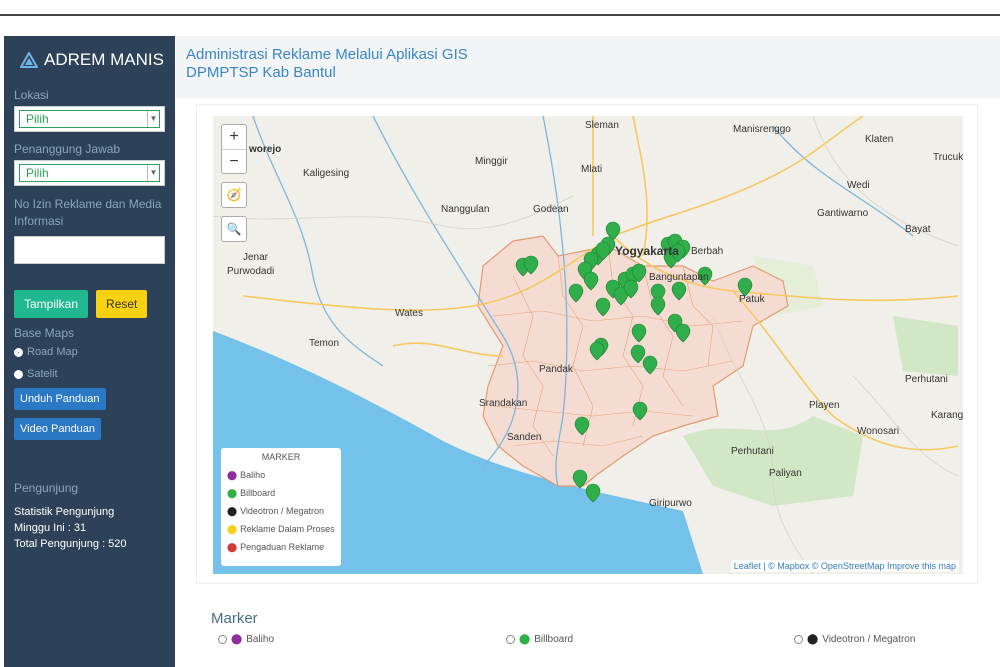 Image resolution: width=1000 pixels, height=667 pixels. I want to click on place-label: Wates, so click(409, 313).